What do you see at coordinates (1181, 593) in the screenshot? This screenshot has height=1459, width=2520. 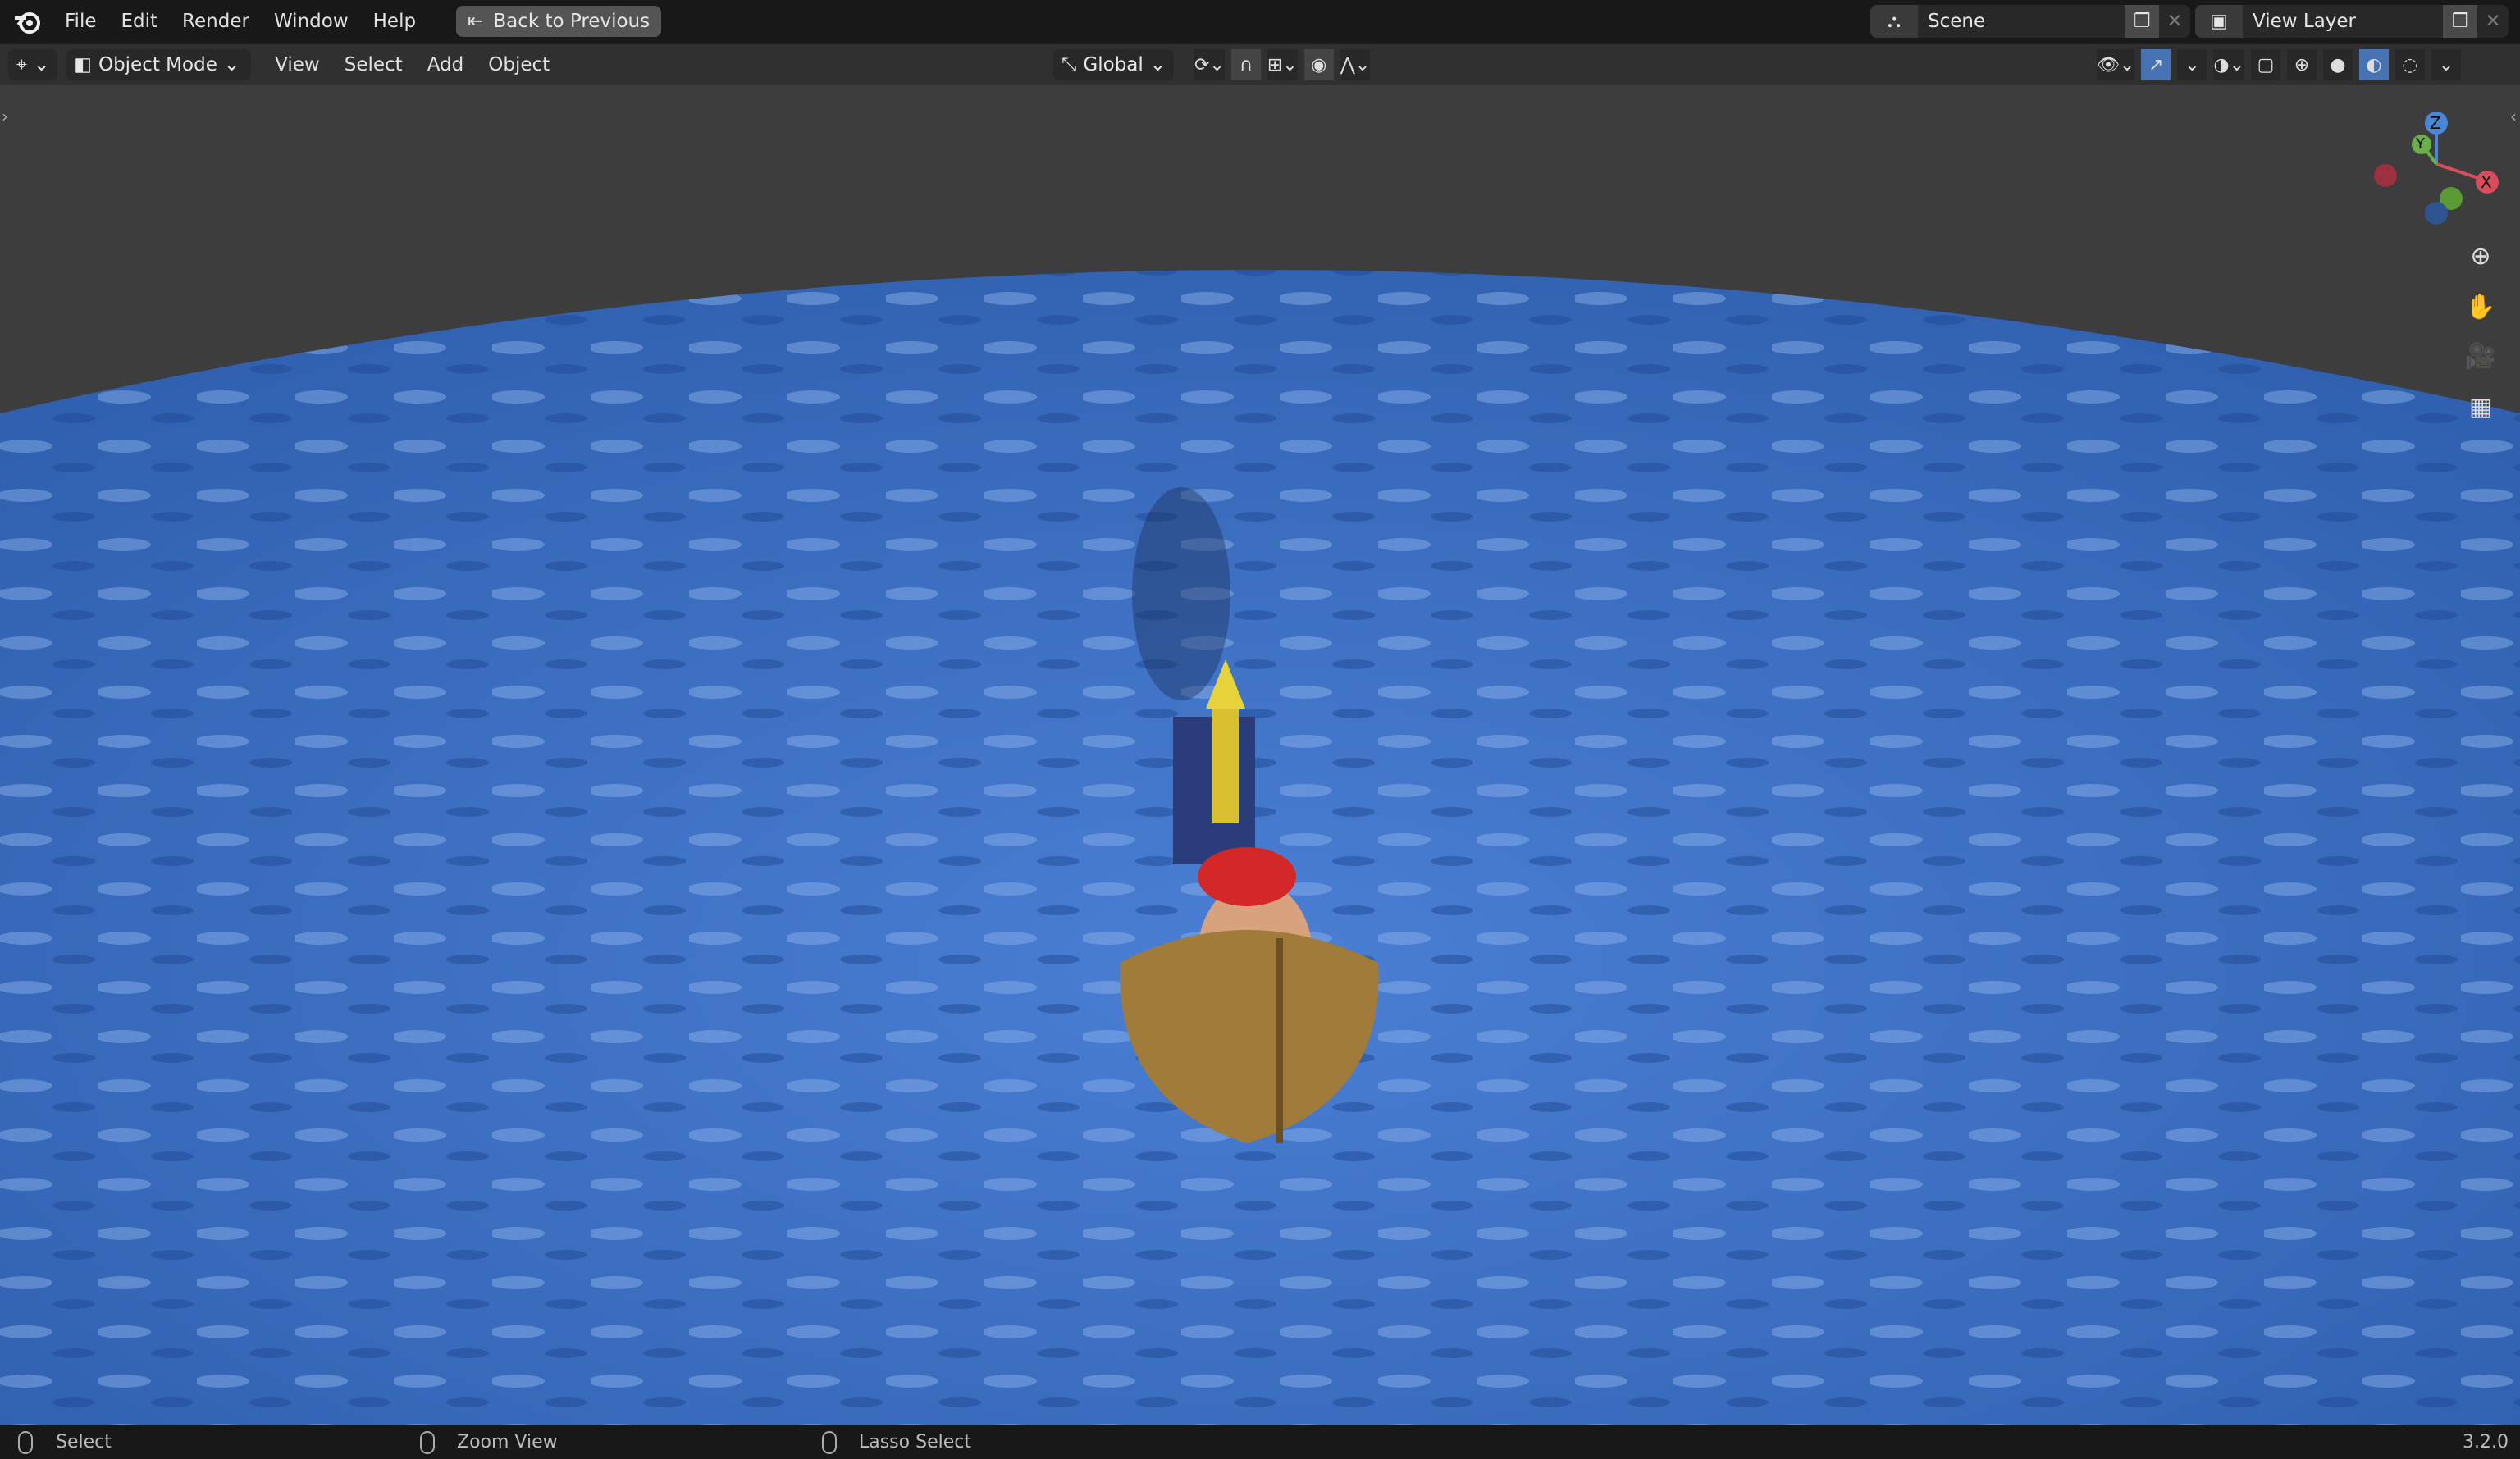 I see `smoke-shadow` at bounding box center [1181, 593].